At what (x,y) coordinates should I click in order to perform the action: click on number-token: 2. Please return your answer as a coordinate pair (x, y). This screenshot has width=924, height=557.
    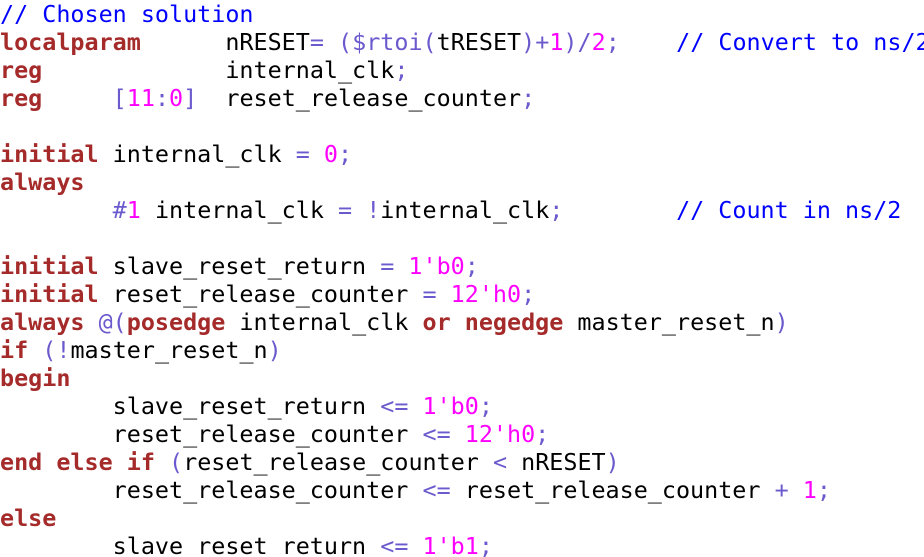
    Looking at the image, I should click on (598, 42).